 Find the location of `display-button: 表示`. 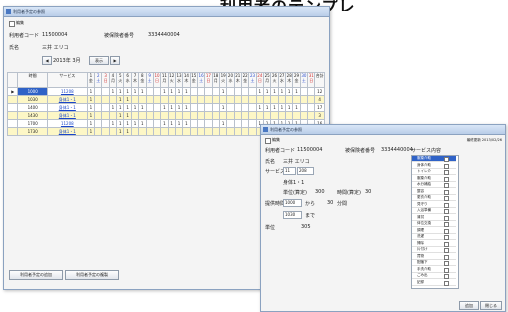

display-button: 表示 is located at coordinates (99, 60).